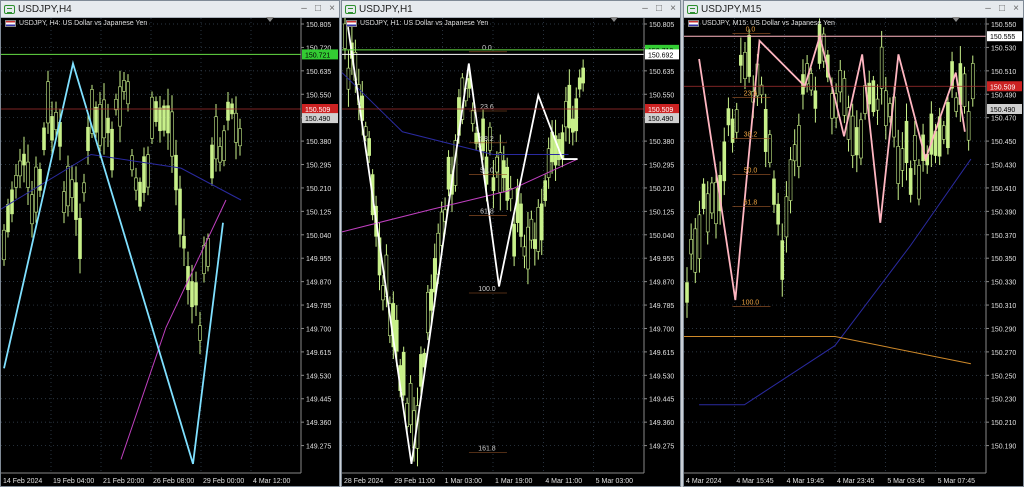 This screenshot has width=1024, height=487. What do you see at coordinates (660, 55) in the screenshot?
I see `price-tag-label: 150.692` at bounding box center [660, 55].